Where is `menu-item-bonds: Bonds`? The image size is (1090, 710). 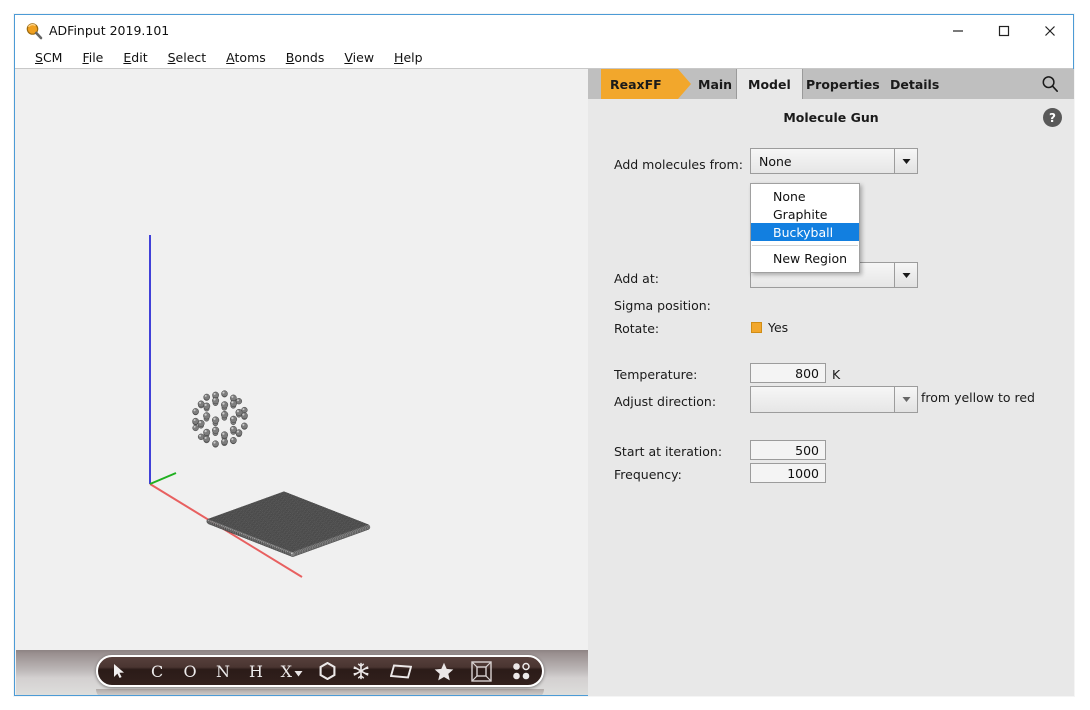 menu-item-bonds: Bonds is located at coordinates (305, 57).